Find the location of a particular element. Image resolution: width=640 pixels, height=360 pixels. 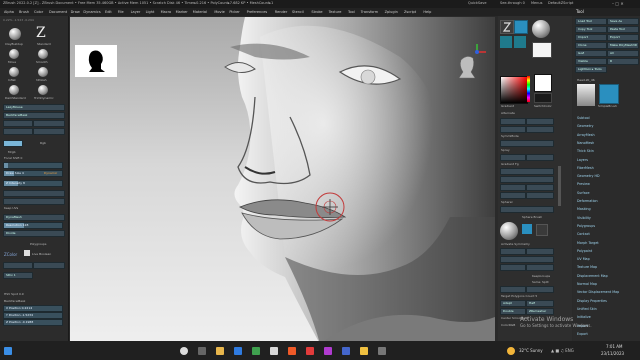

menu-item-stencil: Stencil is located at coordinates (298, 12).